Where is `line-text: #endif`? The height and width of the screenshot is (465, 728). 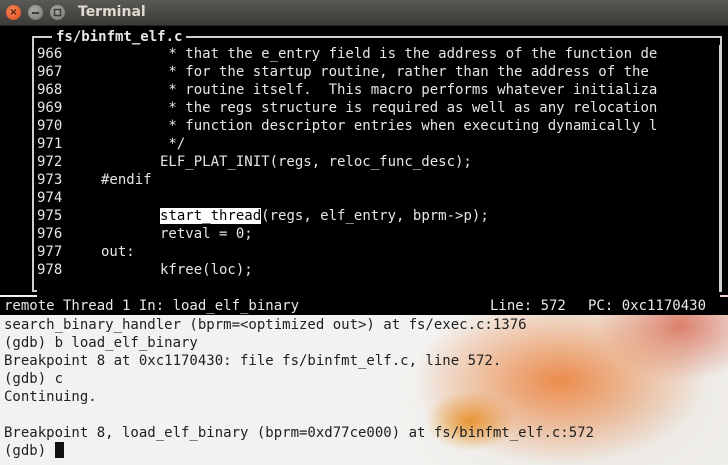 line-text: #endif is located at coordinates (126, 180).